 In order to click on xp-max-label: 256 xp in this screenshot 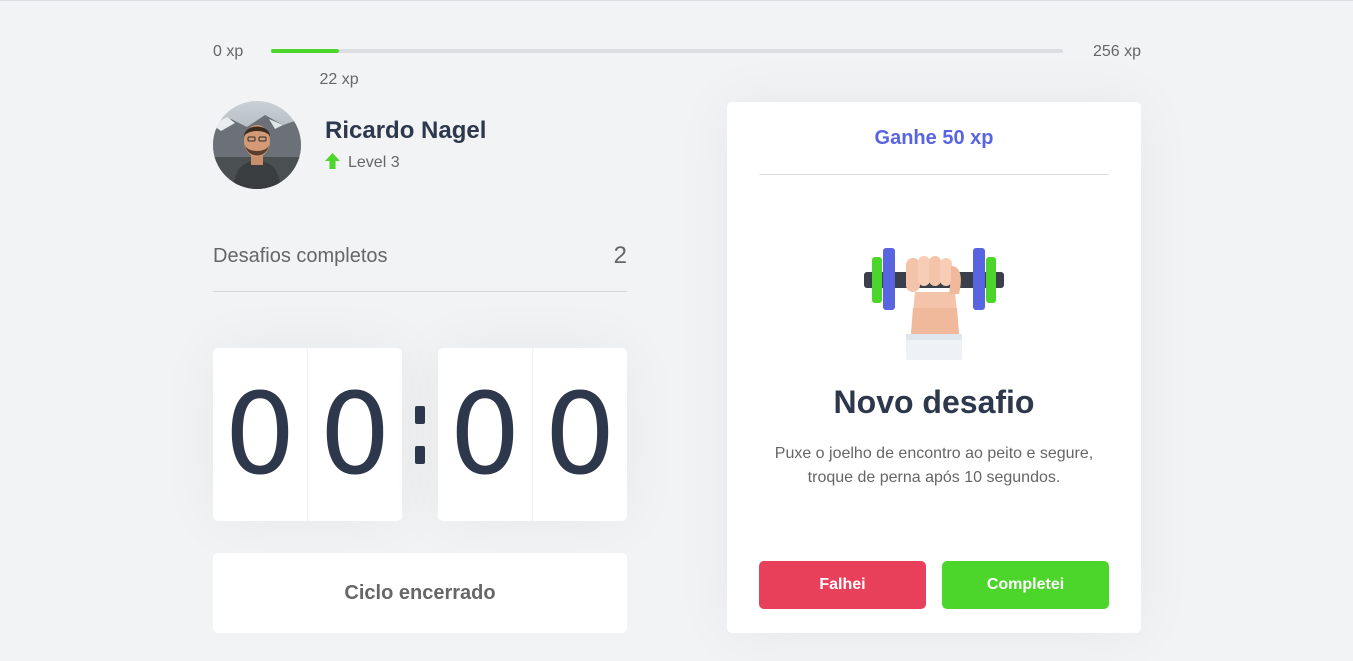, I will do `click(1116, 51)`.